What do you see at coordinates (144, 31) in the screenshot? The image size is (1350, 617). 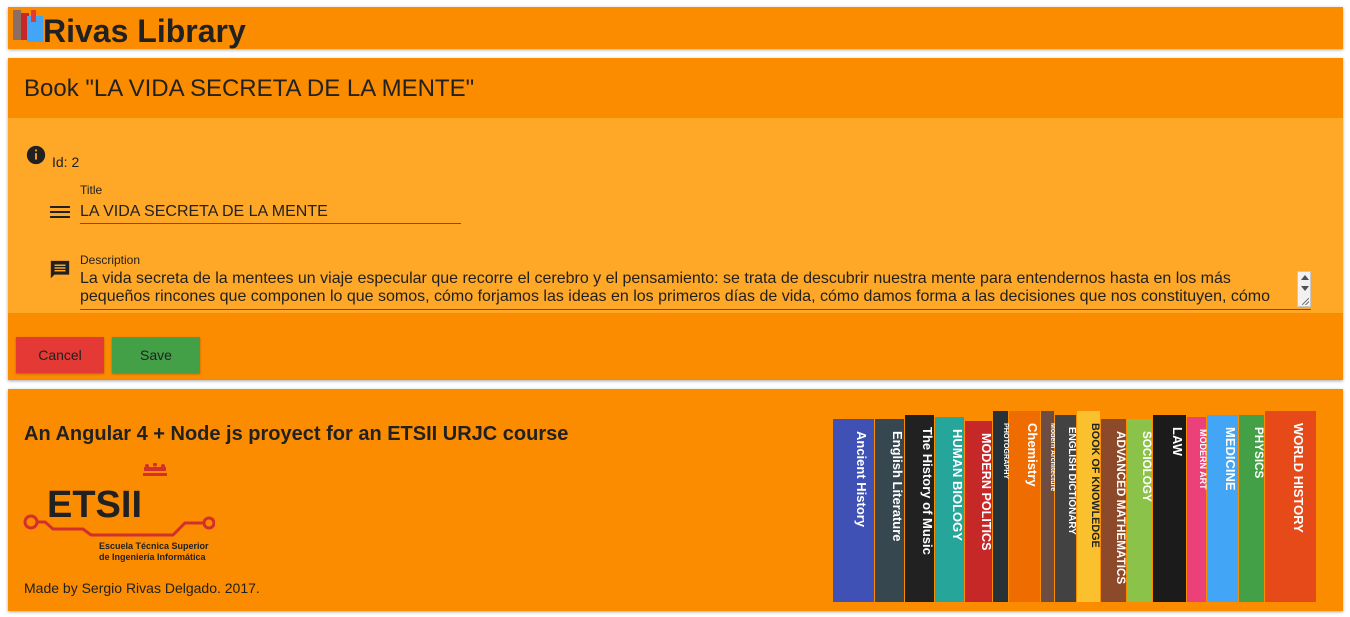 I see `app-title: Rivas Library` at bounding box center [144, 31].